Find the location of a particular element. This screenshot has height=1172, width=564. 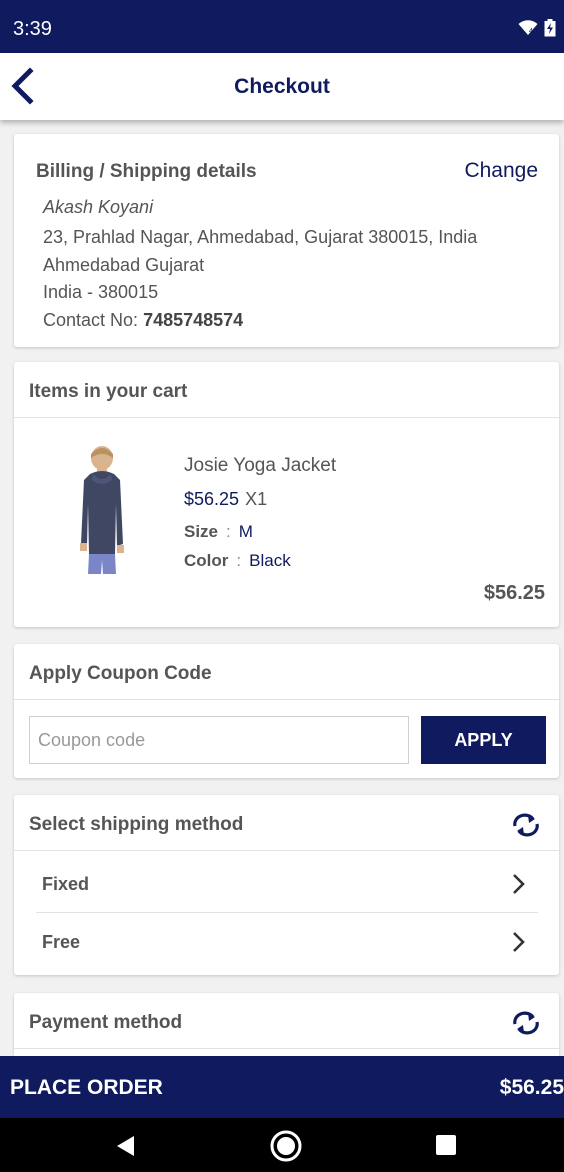

cart-header: Items in your cart is located at coordinates (286, 390).